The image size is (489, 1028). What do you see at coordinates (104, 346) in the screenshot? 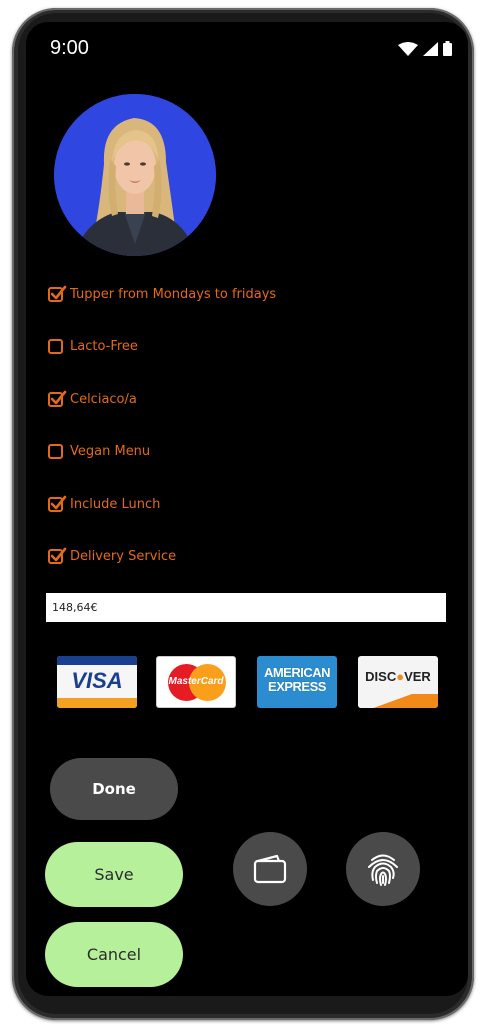
I see `option-label: Lacto-Free` at bounding box center [104, 346].